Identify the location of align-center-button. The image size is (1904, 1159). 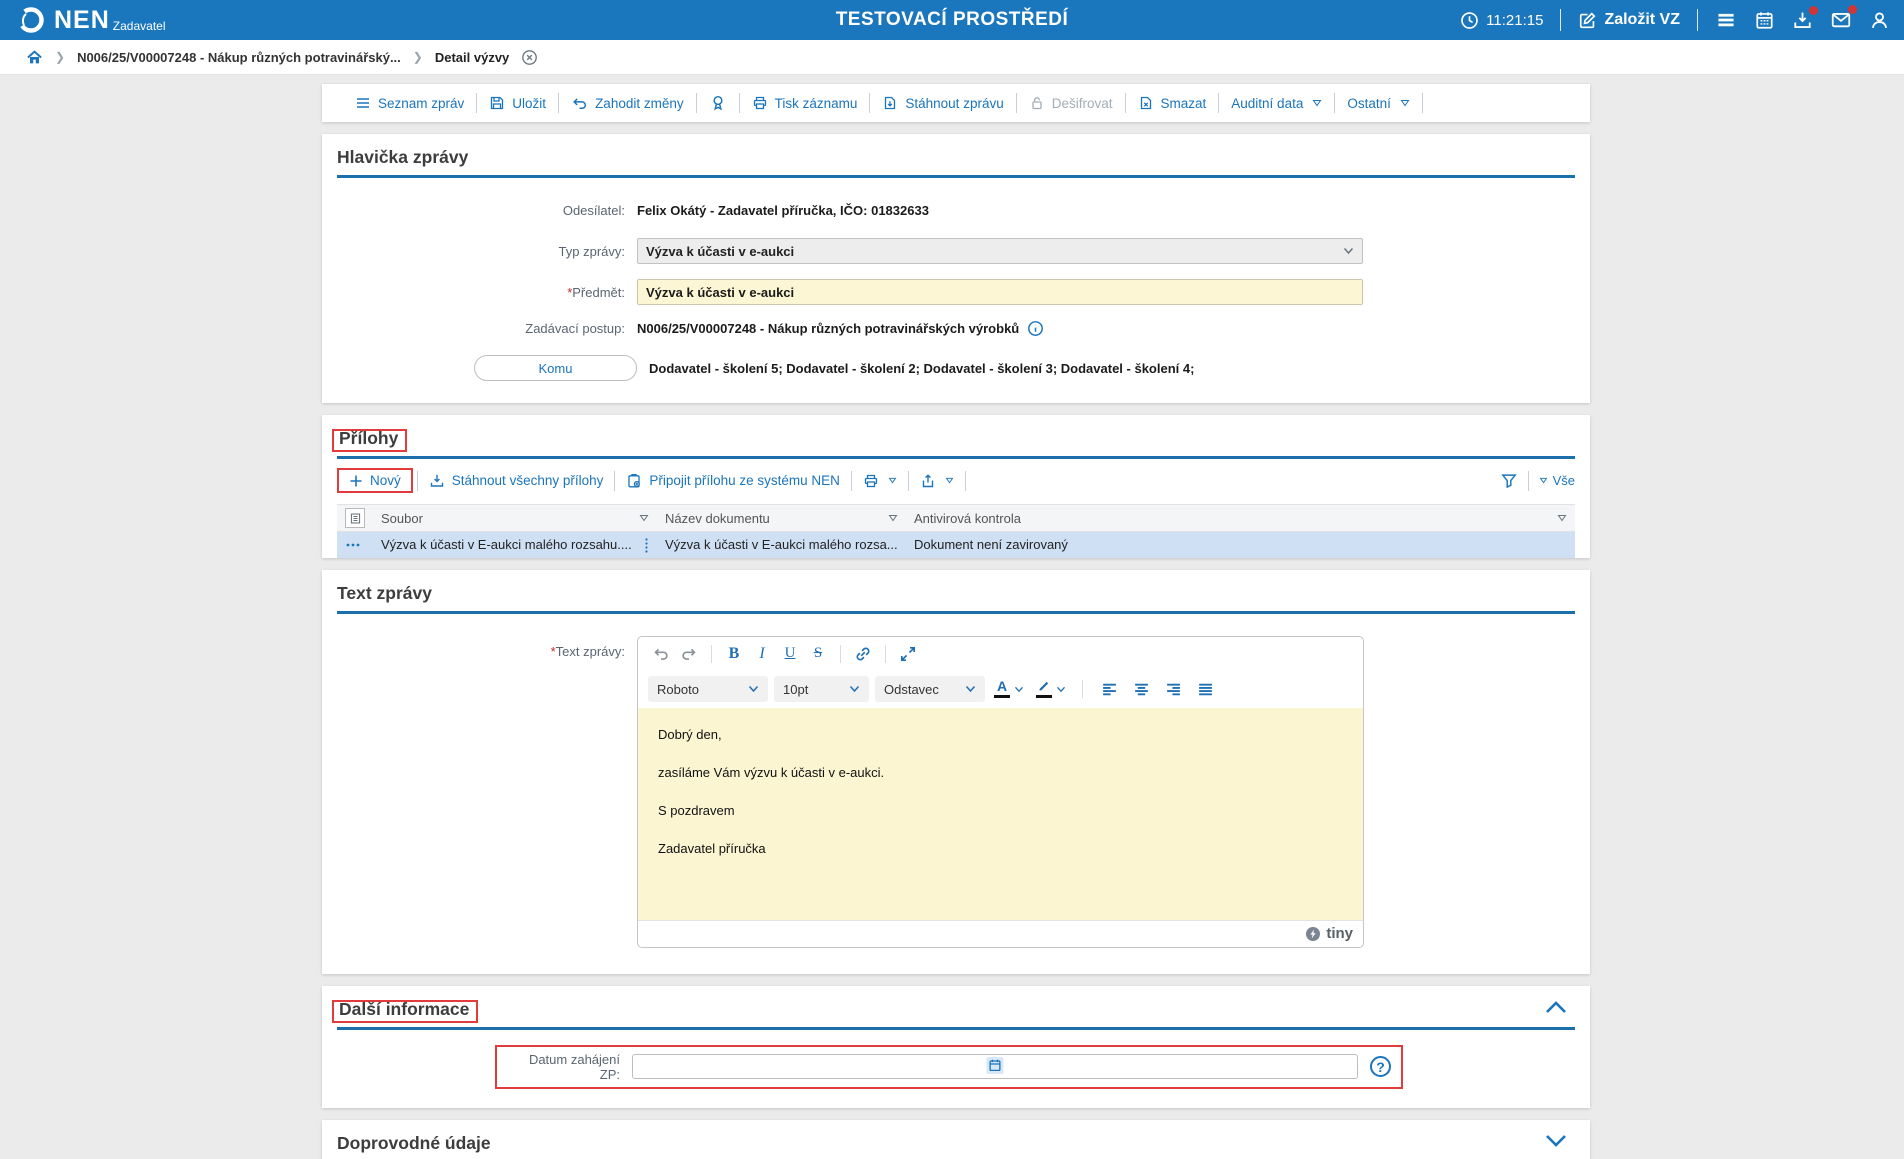
(1141, 689).